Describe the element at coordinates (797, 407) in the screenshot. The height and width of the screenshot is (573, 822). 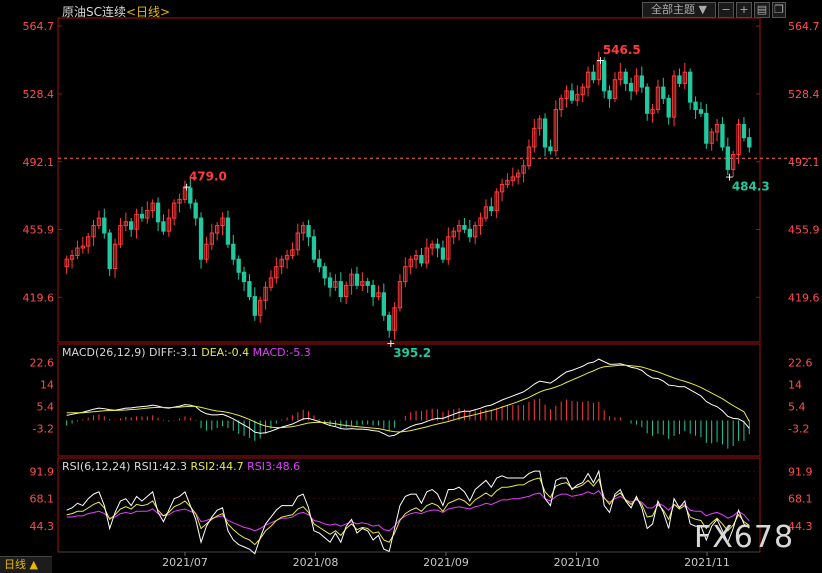
I see `macd-tick-label-right: 5.4` at that location.